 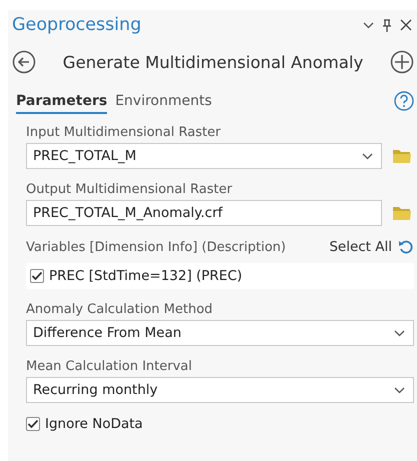 What do you see at coordinates (402, 62) in the screenshot?
I see `add-icon` at bounding box center [402, 62].